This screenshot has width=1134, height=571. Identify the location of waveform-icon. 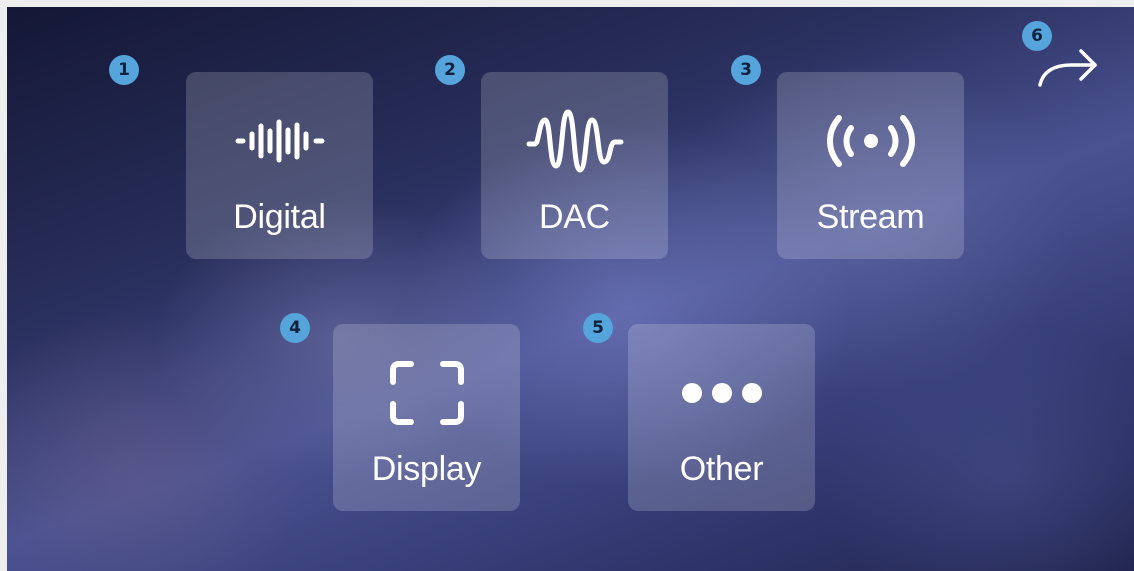
(279, 141).